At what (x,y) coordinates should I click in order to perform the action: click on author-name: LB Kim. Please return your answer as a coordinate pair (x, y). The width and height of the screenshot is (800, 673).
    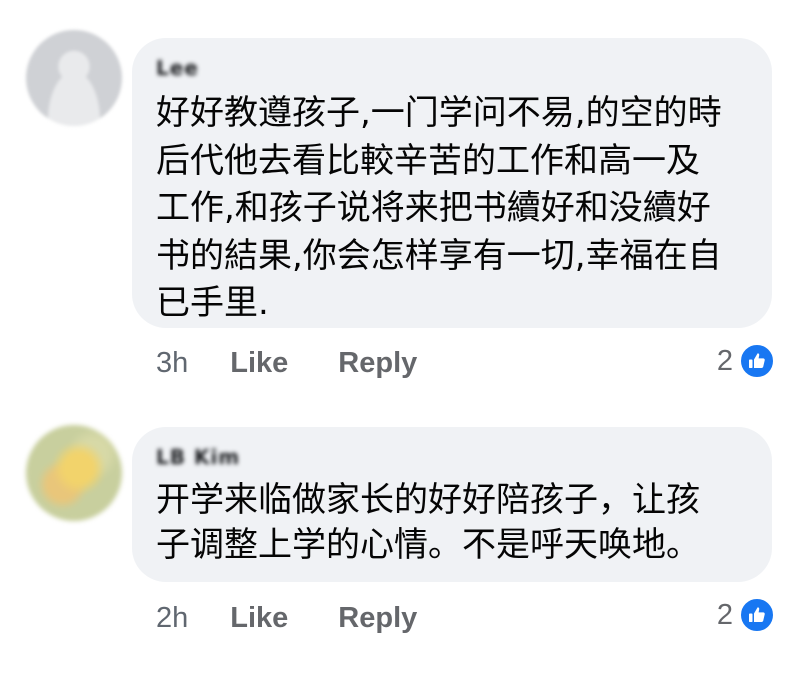
    Looking at the image, I should click on (198, 457).